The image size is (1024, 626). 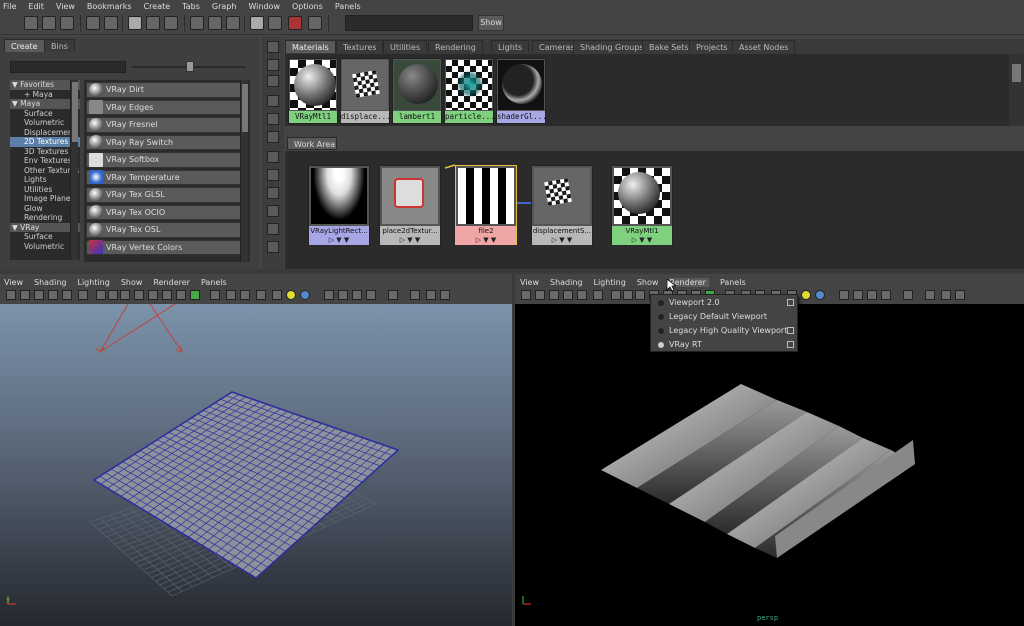 What do you see at coordinates (167, 177) in the screenshot?
I see `node-list-item: VRay Temperature` at bounding box center [167, 177].